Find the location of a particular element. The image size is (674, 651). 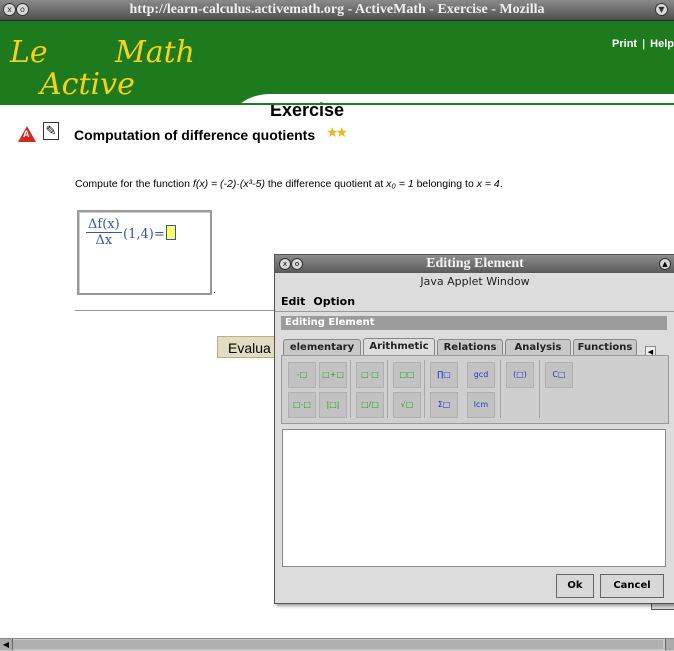

tab-scroll-arrows: ◀▶ is located at coordinates (655, 359).